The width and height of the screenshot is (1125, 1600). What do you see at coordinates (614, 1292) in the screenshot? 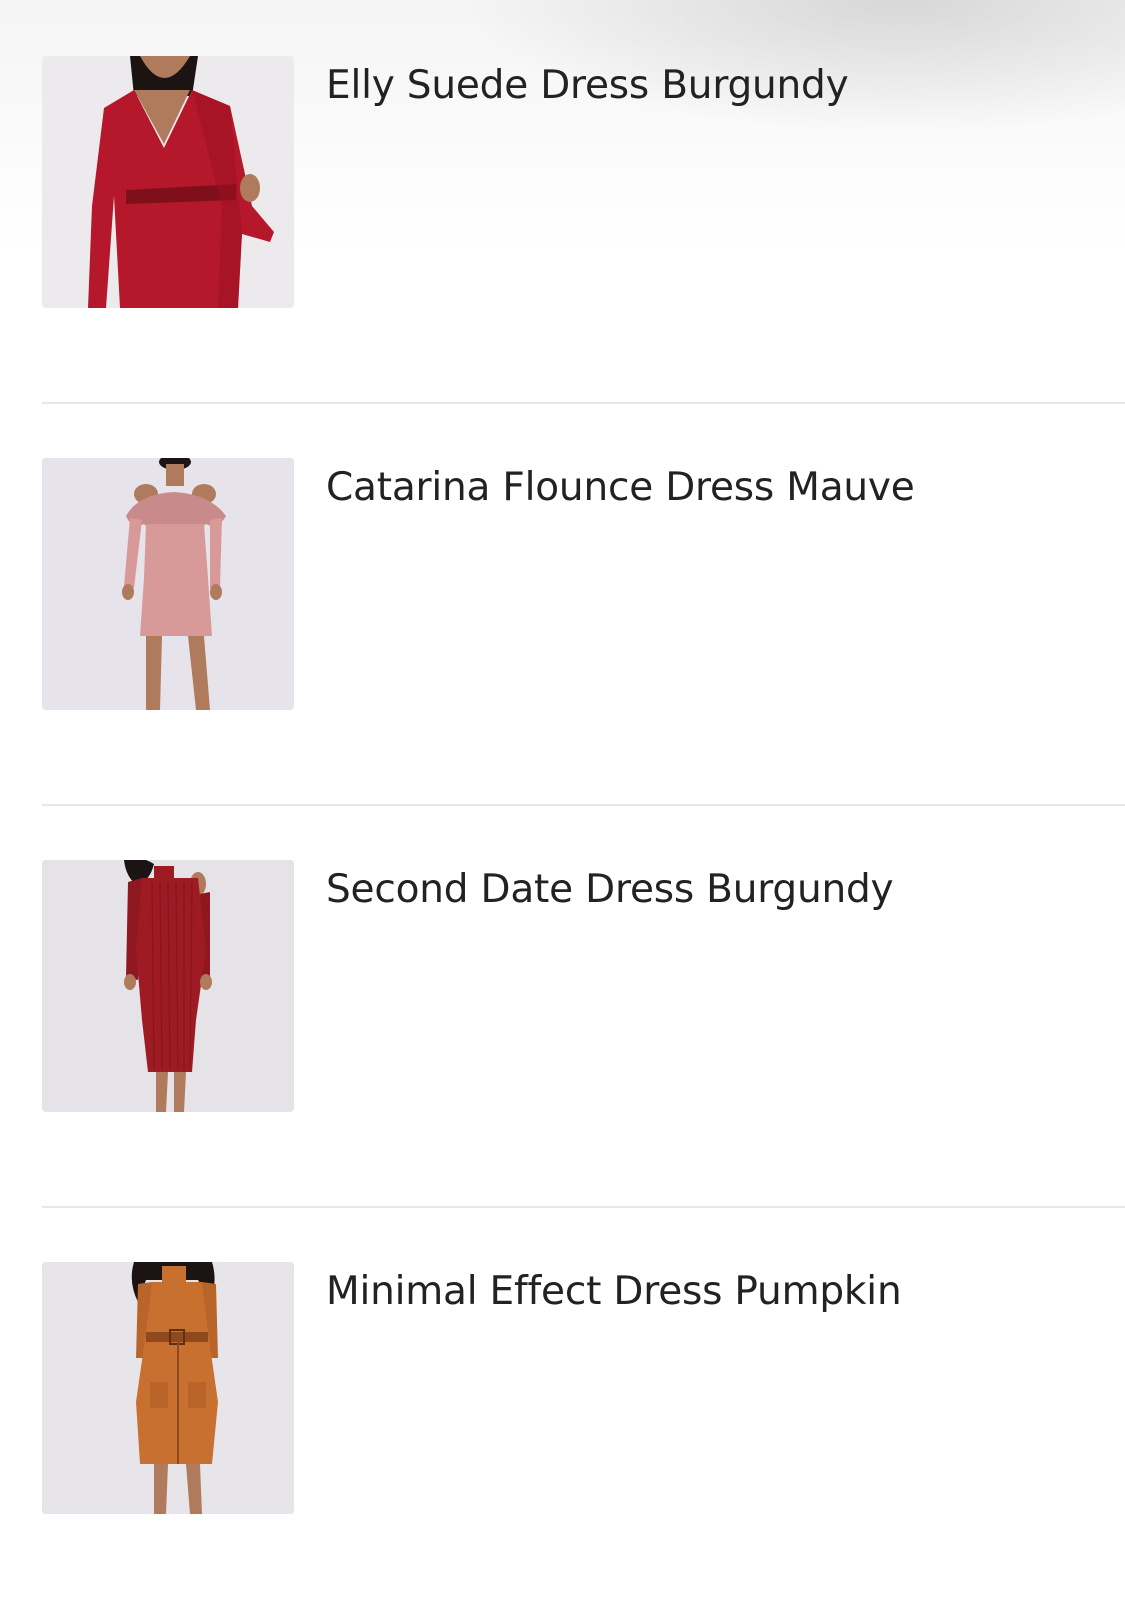
I see `product-title: Minimal Effect Dress Pumpkin` at bounding box center [614, 1292].